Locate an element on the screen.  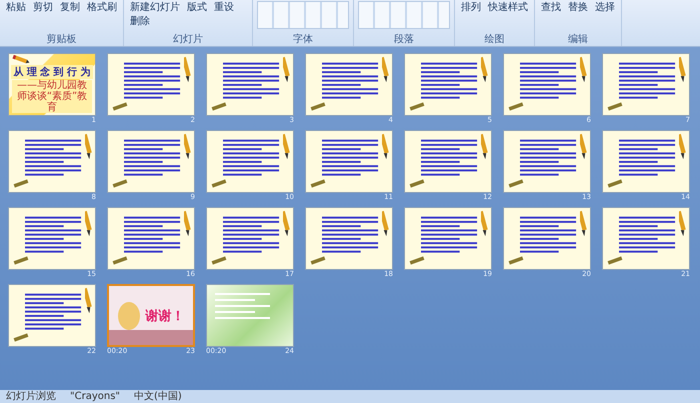
ribbon-button: 替换 is located at coordinates (578, 7).